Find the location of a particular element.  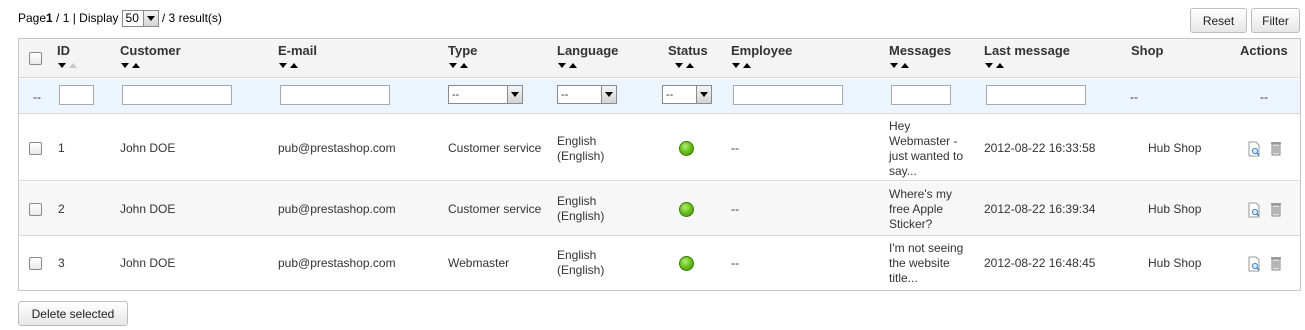

last-message-filter-input is located at coordinates (1036, 95).